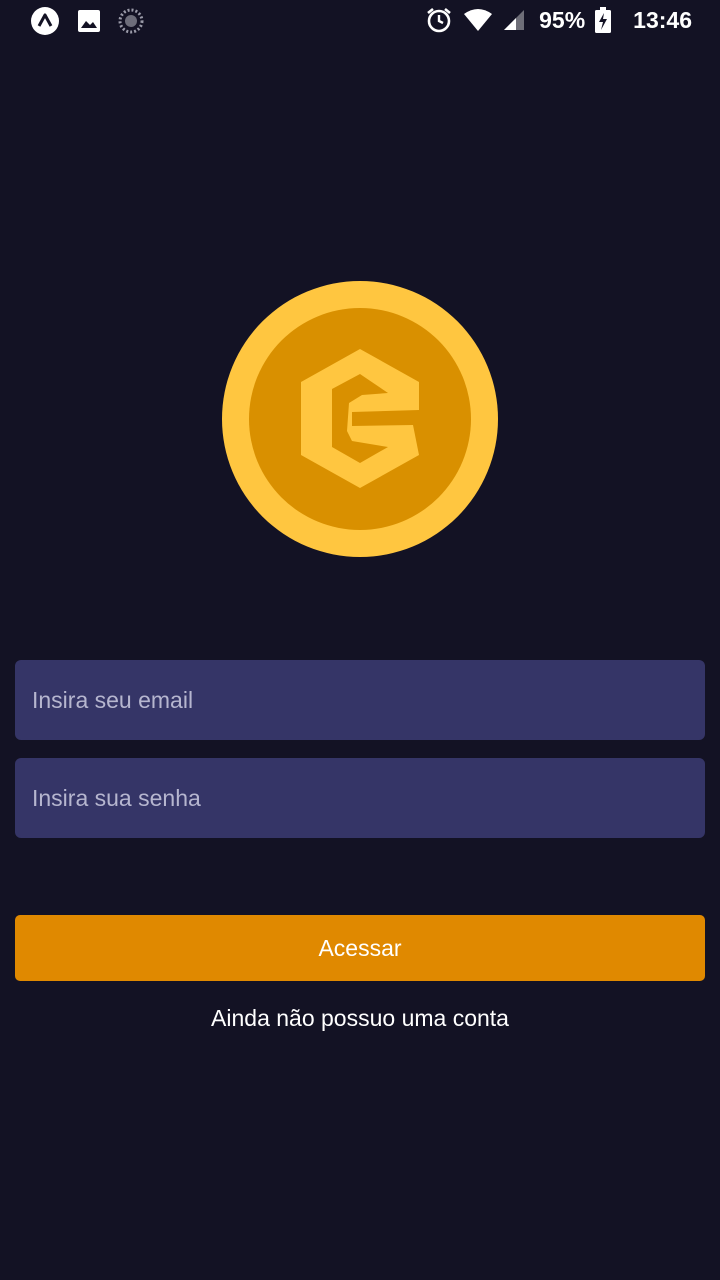 This screenshot has height=1280, width=720. I want to click on cell-signal-icon, so click(514, 20).